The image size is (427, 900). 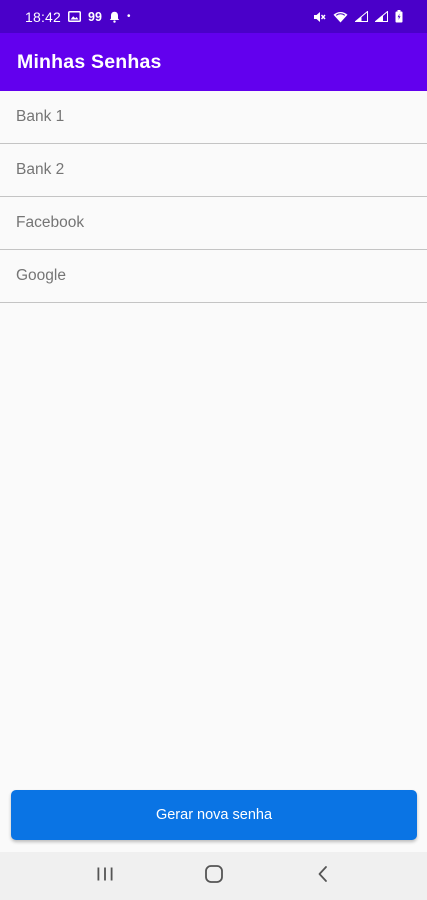 I want to click on generate-password-button: Gerar nova senha, so click(x=214, y=815).